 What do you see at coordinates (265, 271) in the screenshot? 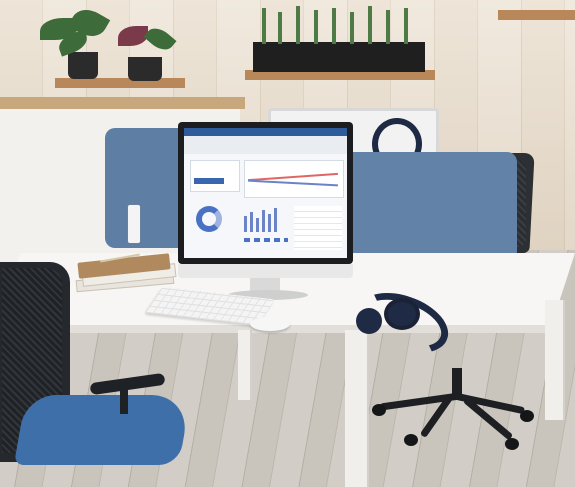
I see `monitor-chin` at bounding box center [265, 271].